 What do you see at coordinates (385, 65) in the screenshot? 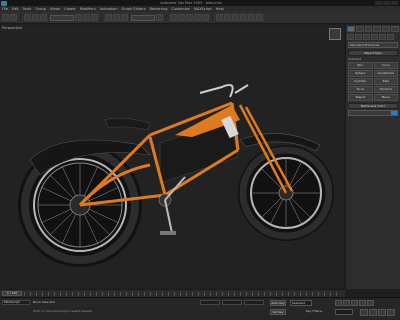
I see `cone-button: Cone` at bounding box center [385, 65].